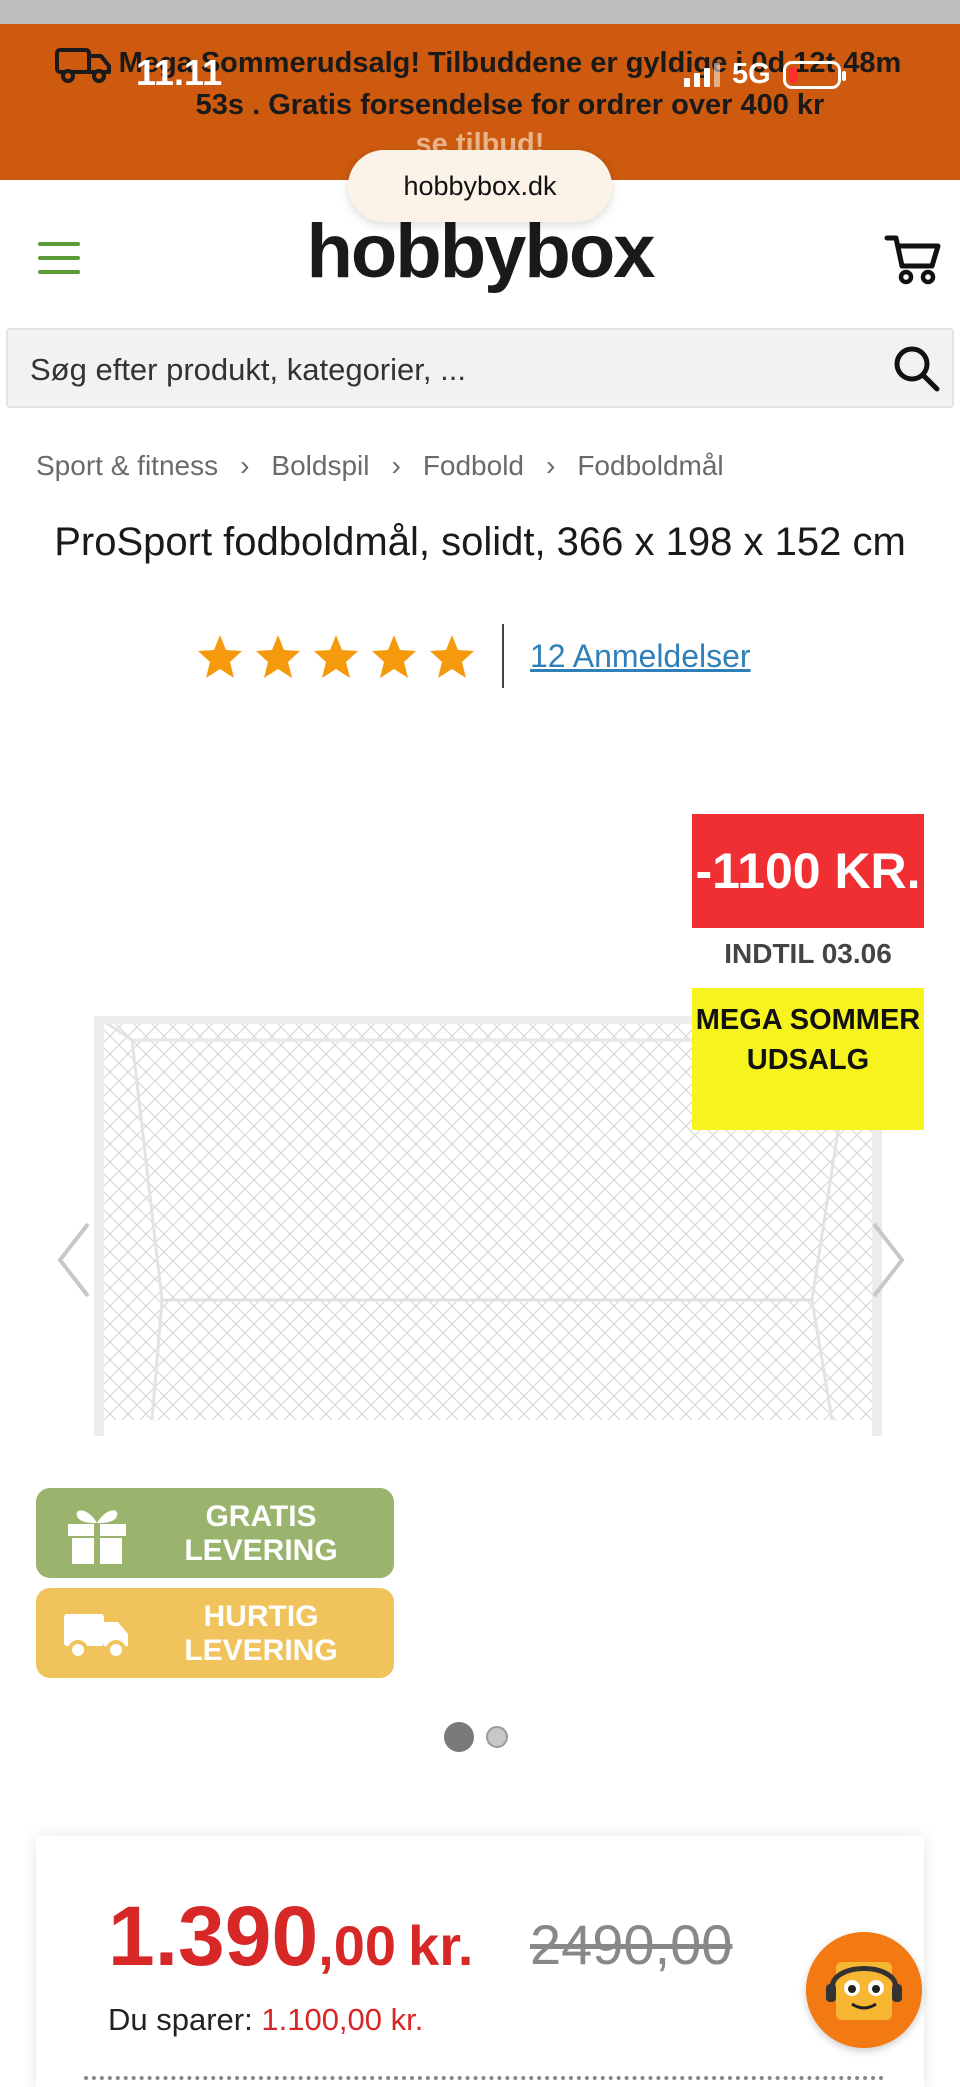  Describe the element at coordinates (74, 1260) in the screenshot. I see `prev-image-arrow` at that location.